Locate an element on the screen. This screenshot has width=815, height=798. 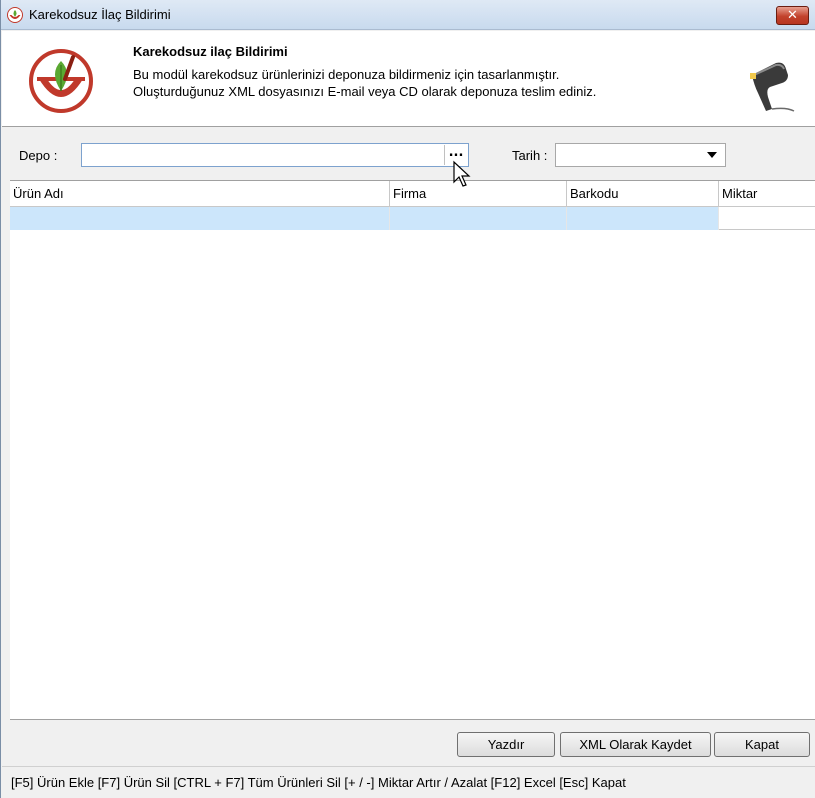
tarih-date-picker is located at coordinates (640, 155).